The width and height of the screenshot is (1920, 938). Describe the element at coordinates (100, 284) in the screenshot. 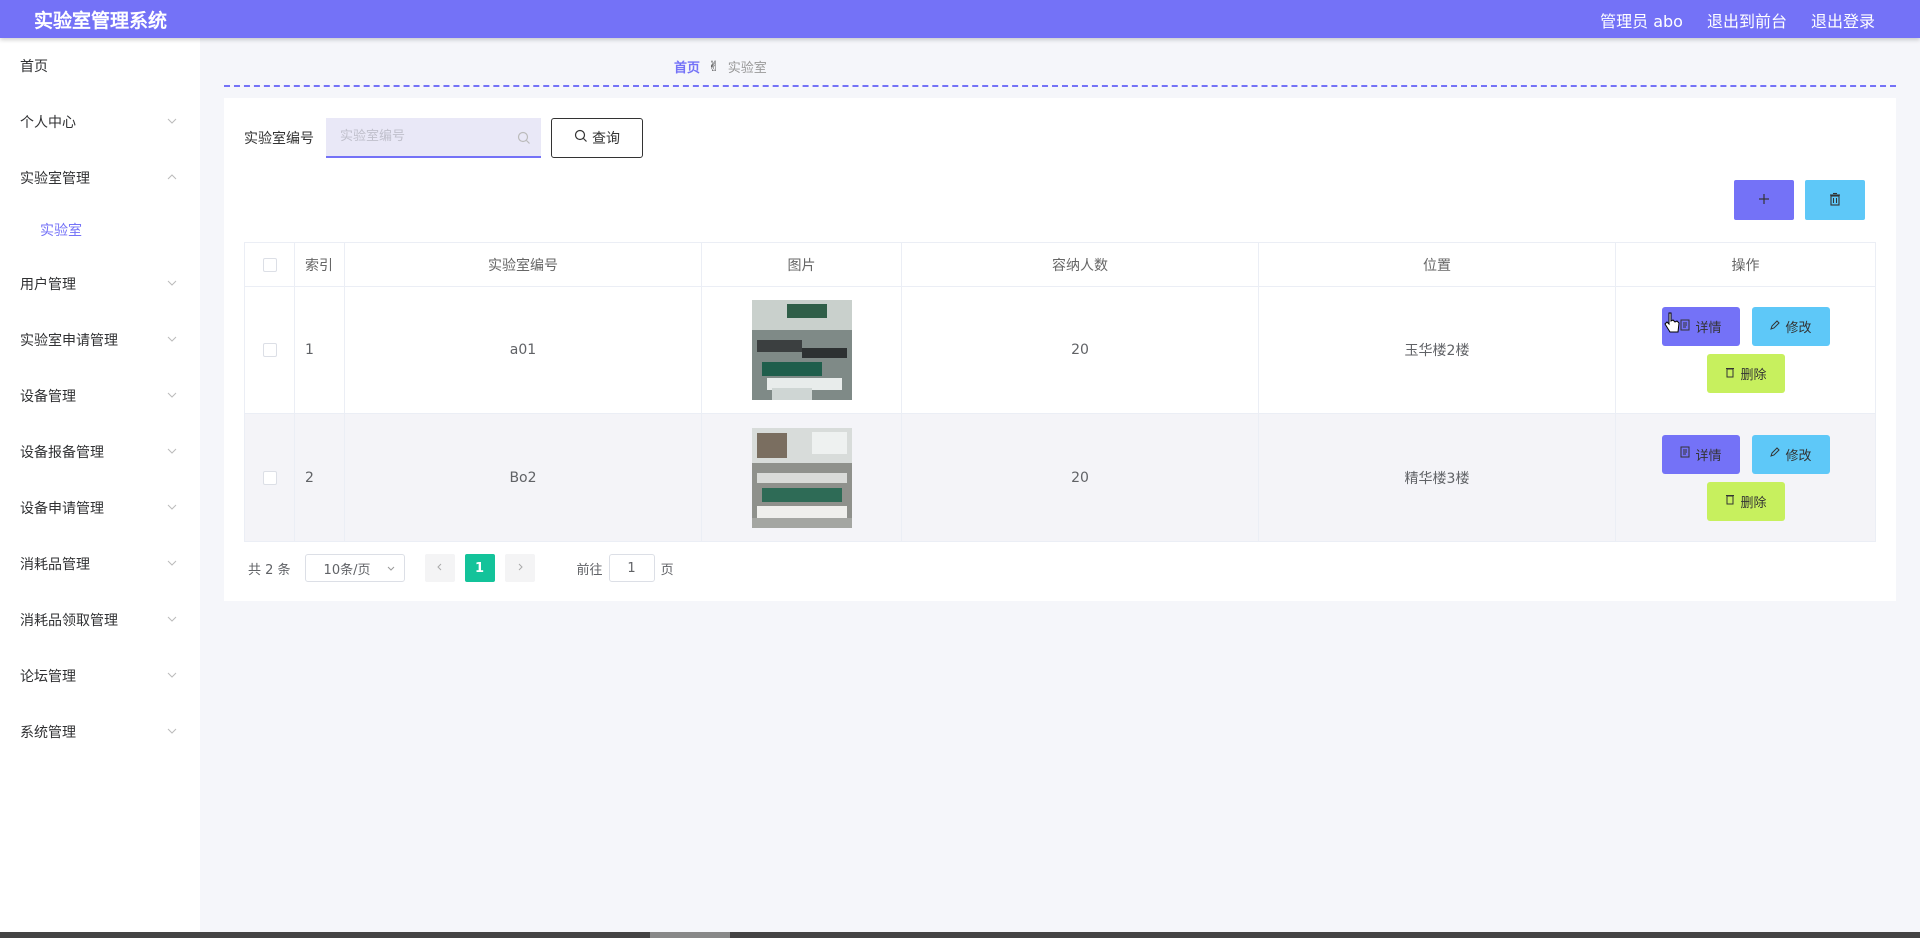

I see `sidebar-item-user-management: 用户管理` at that location.